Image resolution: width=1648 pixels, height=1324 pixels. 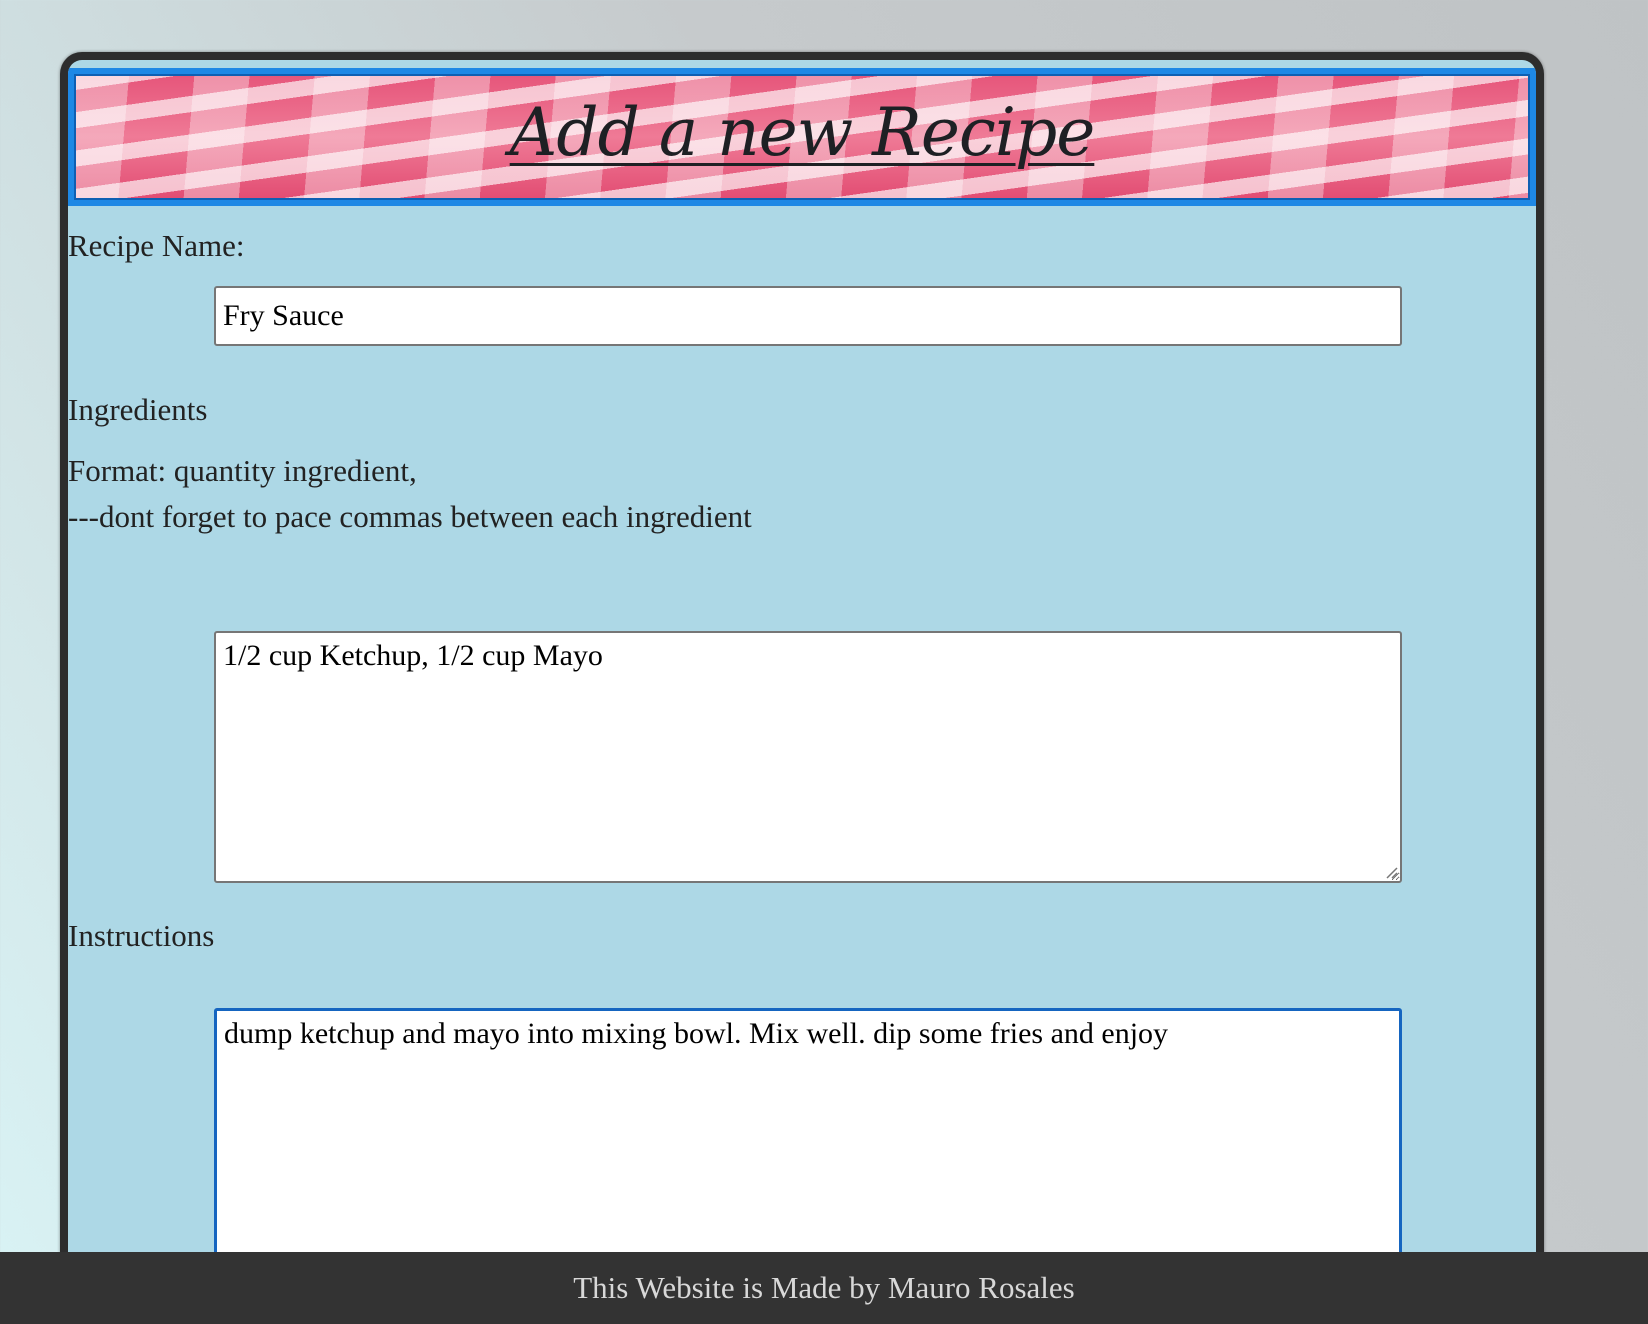 I want to click on recipe-name-label: Recipe Name:, so click(x=156, y=245).